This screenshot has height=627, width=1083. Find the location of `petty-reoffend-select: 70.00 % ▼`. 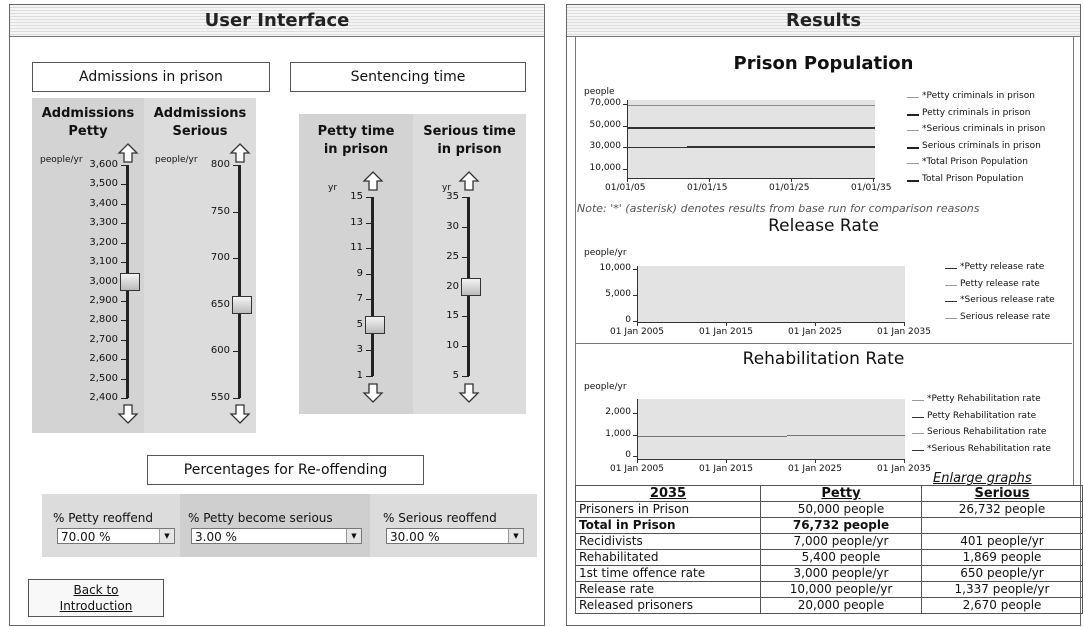

petty-reoffend-select: 70.00 % ▼ is located at coordinates (116, 536).